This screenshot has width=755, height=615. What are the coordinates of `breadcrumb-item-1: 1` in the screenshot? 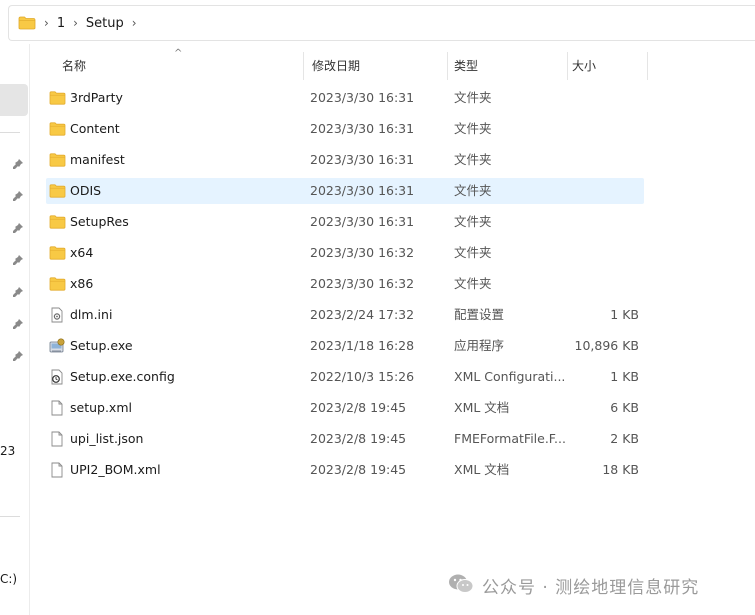 It's located at (61, 23).